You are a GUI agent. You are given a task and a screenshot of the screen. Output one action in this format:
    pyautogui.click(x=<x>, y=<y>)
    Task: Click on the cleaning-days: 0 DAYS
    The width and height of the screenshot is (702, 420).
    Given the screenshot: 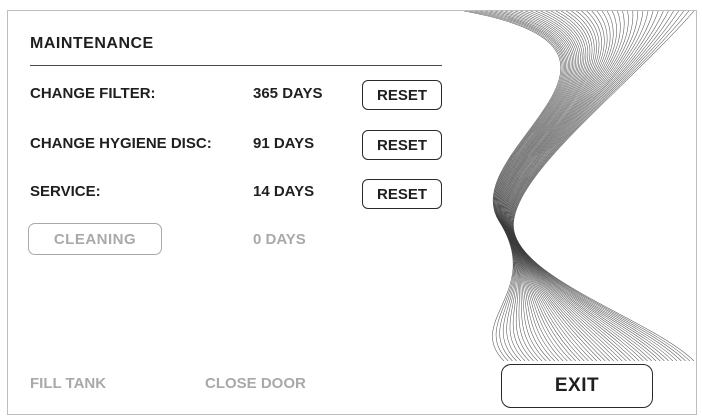 What is the action you would take?
    pyautogui.click(x=279, y=239)
    